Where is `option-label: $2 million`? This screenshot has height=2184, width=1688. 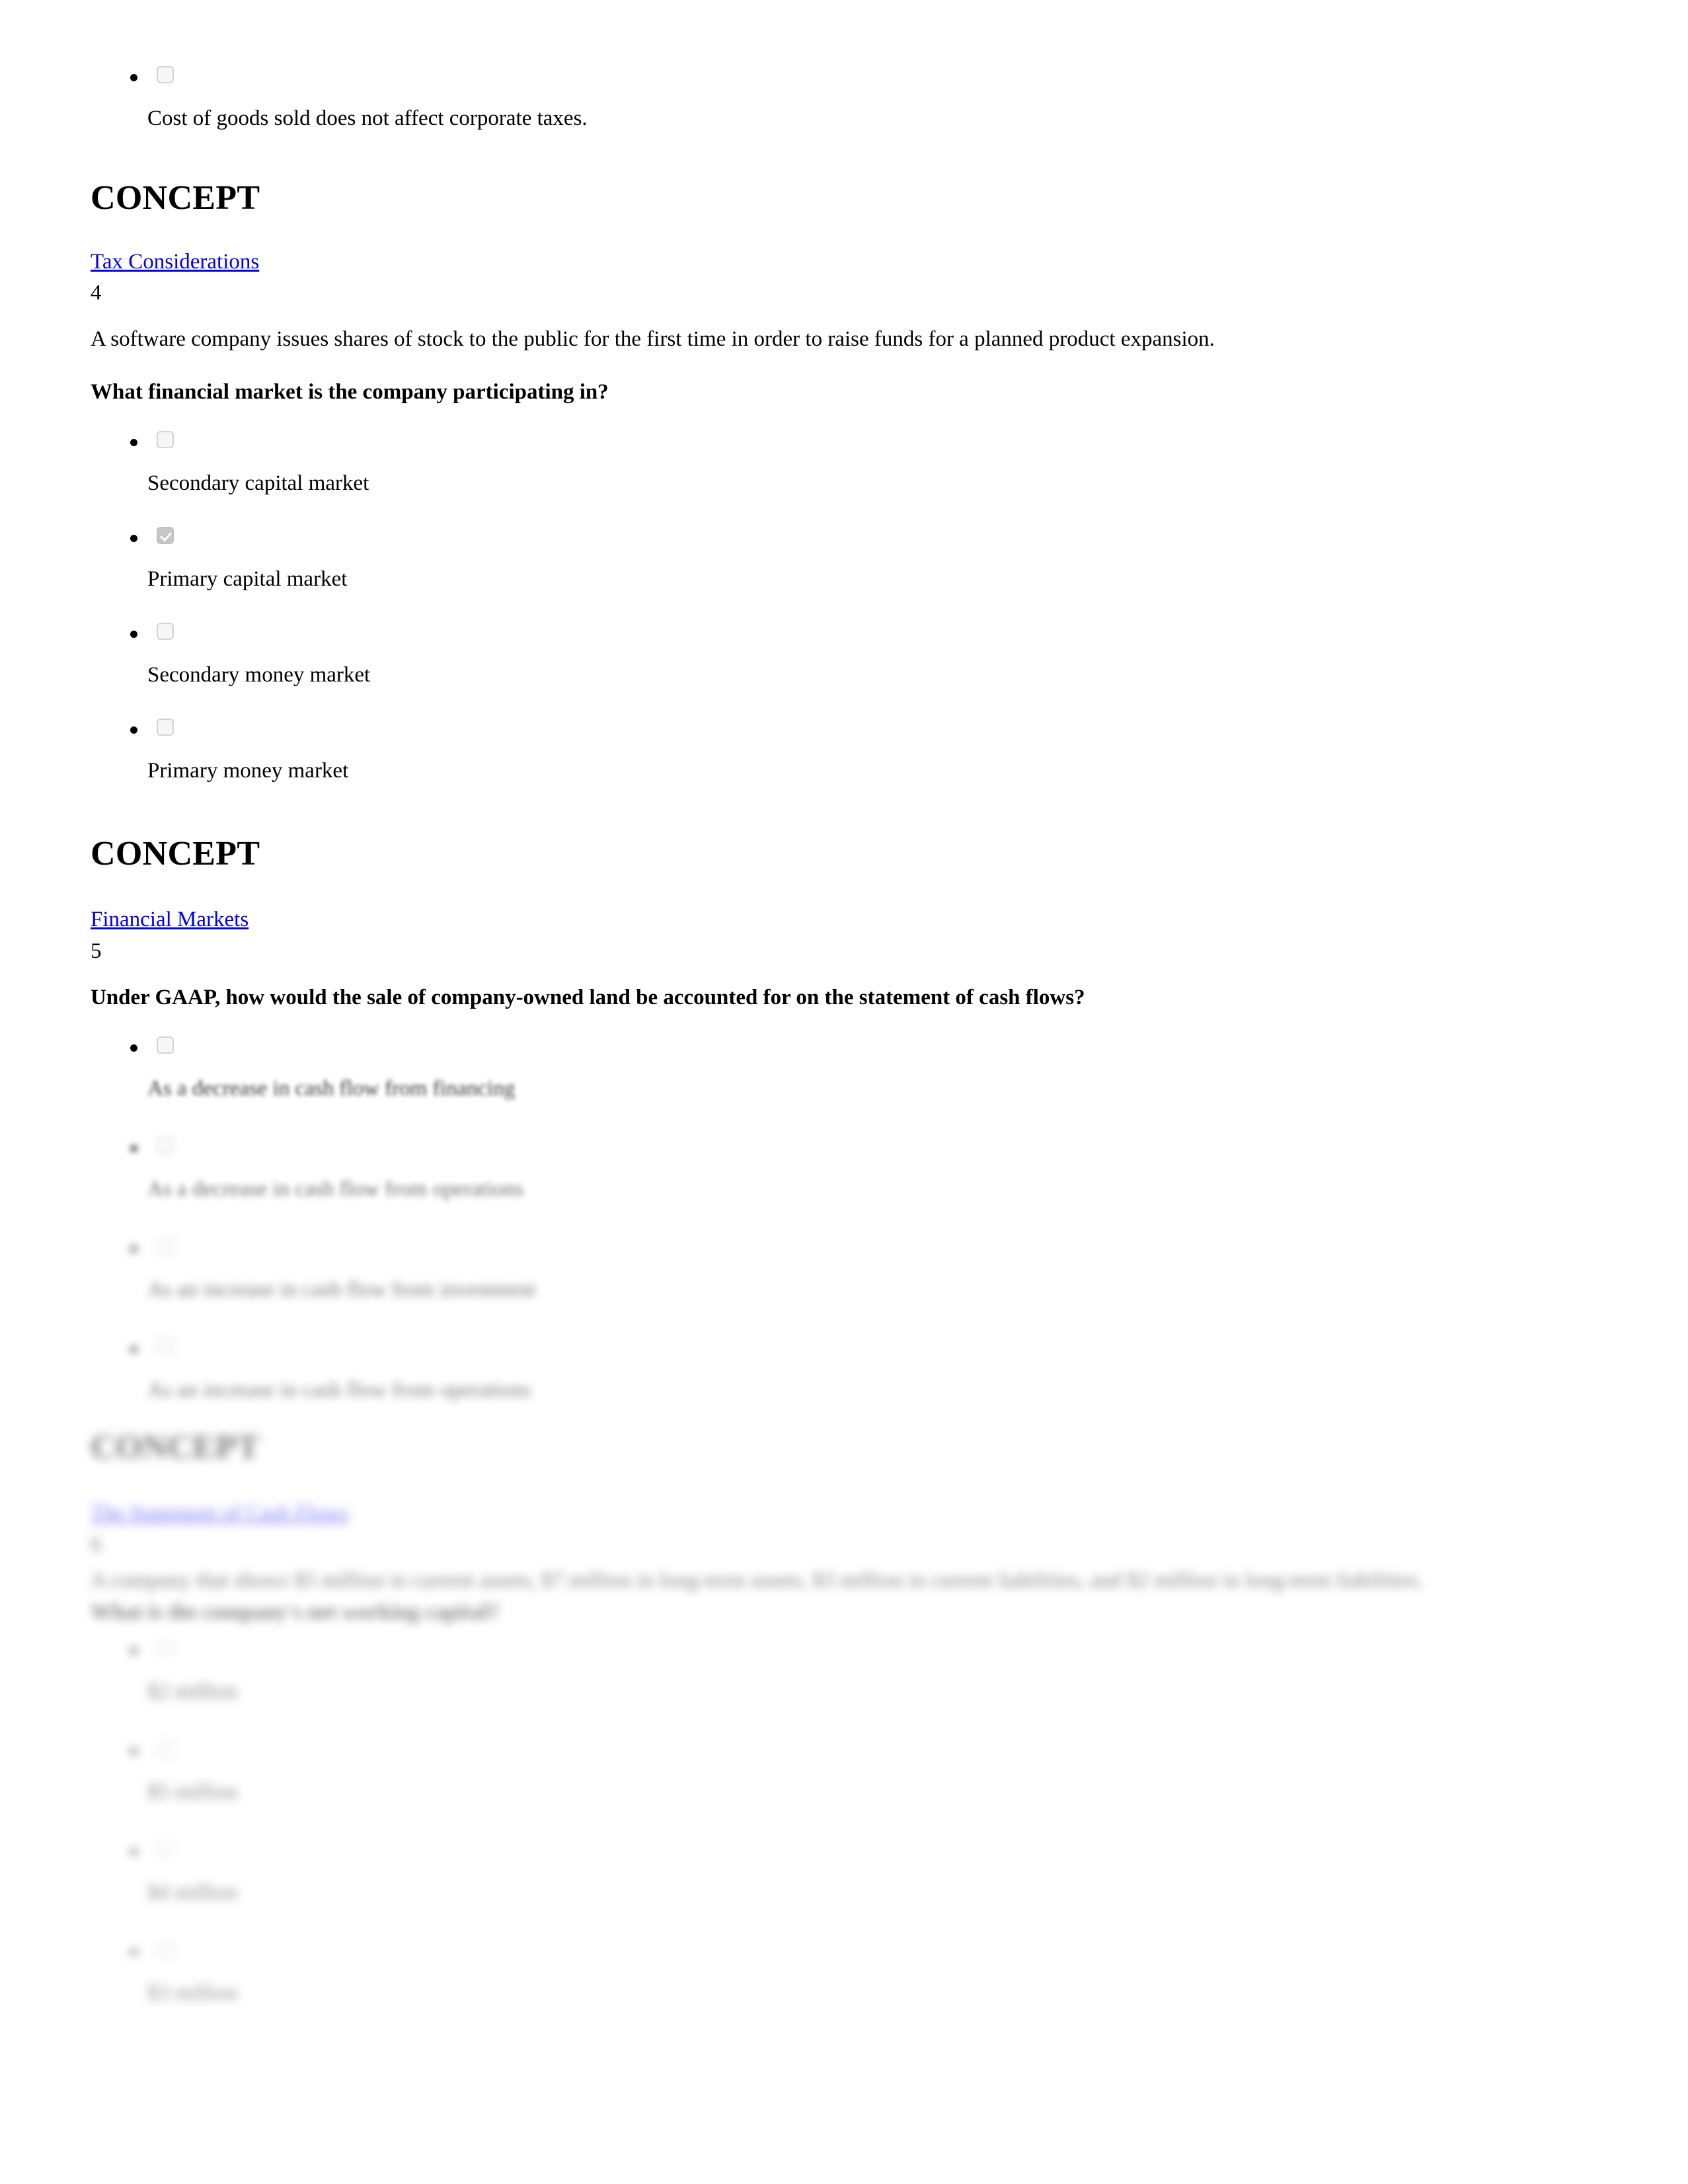 option-label: $2 million is located at coordinates (192, 1691).